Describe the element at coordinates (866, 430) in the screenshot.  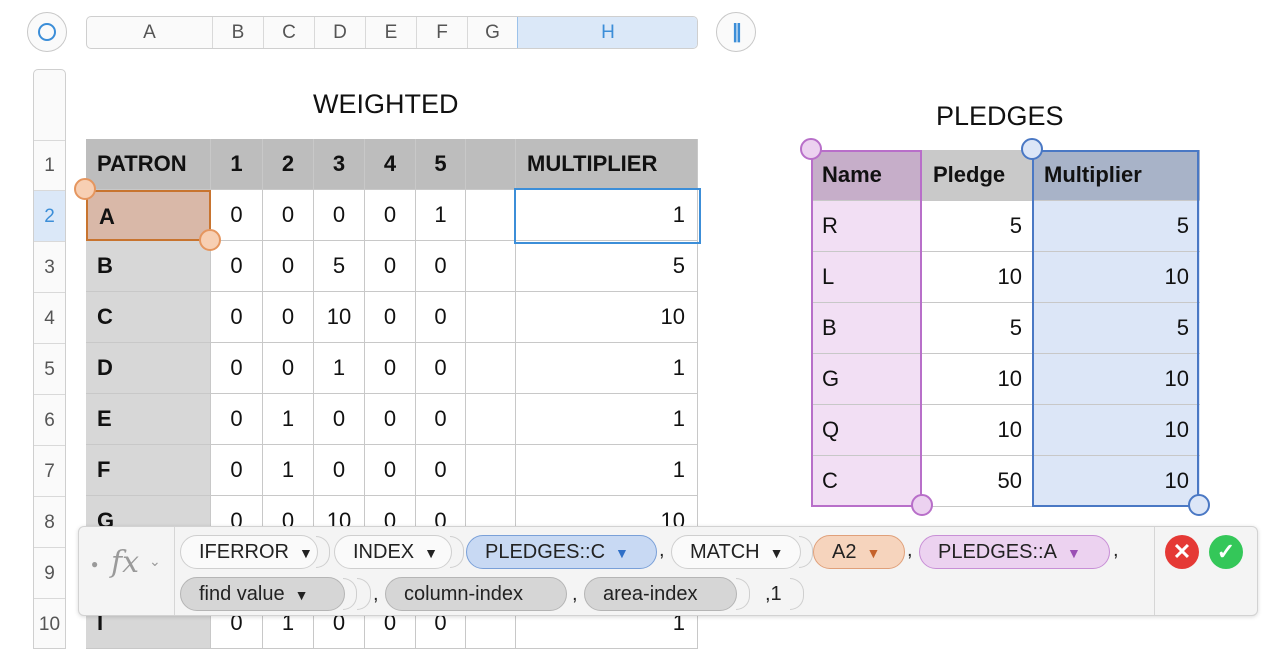
I see `pledges-name-cell: Q` at that location.